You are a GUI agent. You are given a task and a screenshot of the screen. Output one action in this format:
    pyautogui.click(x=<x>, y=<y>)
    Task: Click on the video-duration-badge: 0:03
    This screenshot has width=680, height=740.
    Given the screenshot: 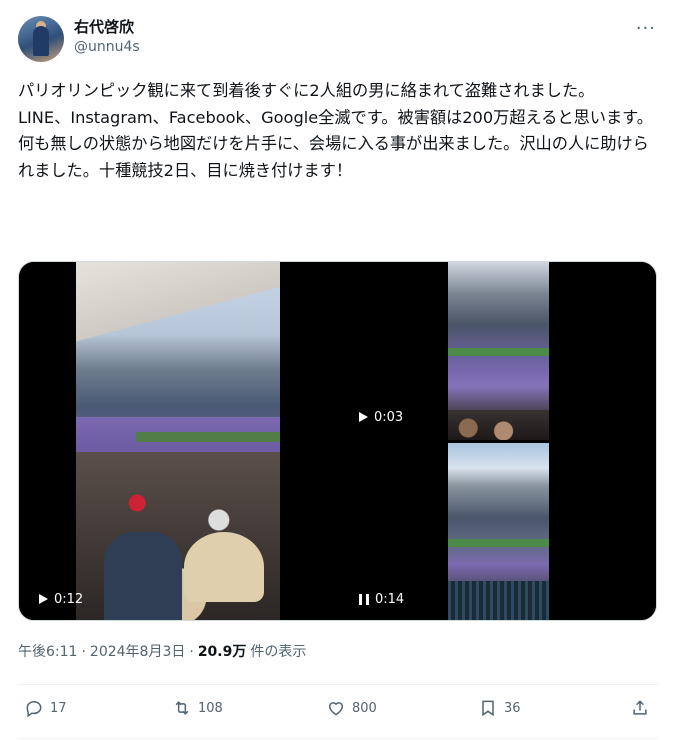 What is the action you would take?
    pyautogui.click(x=382, y=417)
    